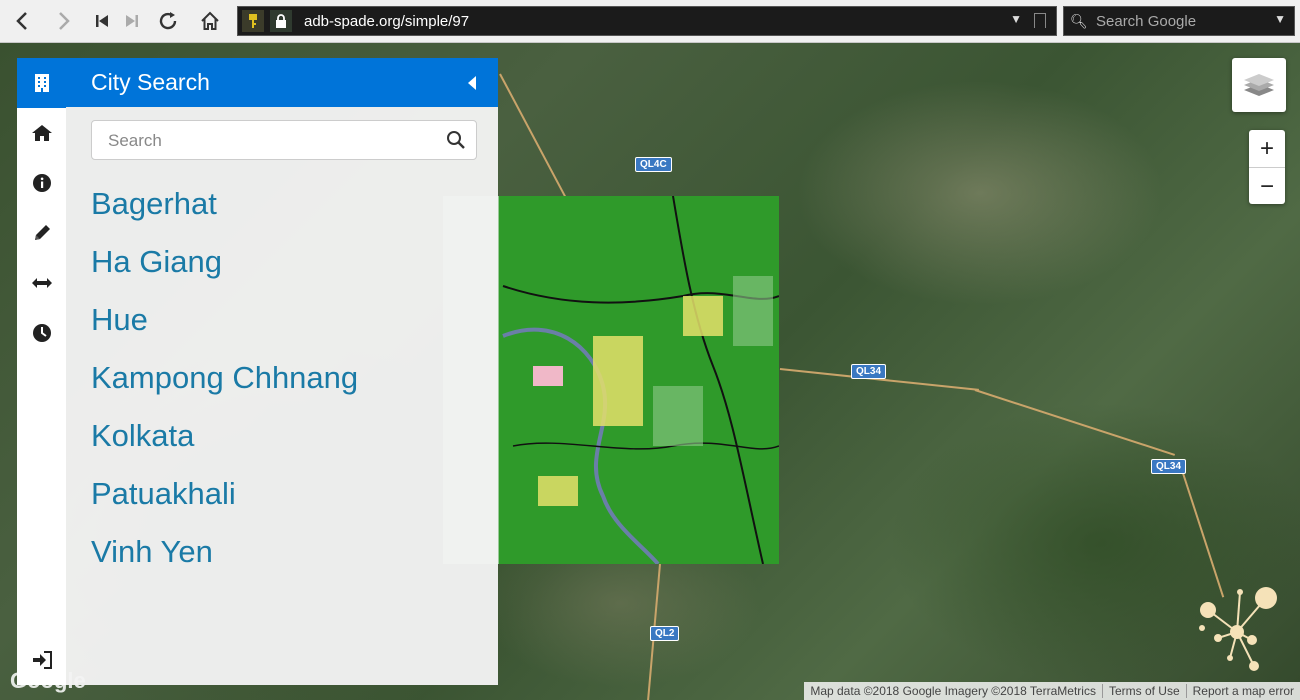 The height and width of the screenshot is (700, 1300). I want to click on zoom-in-button: +, so click(1267, 148).